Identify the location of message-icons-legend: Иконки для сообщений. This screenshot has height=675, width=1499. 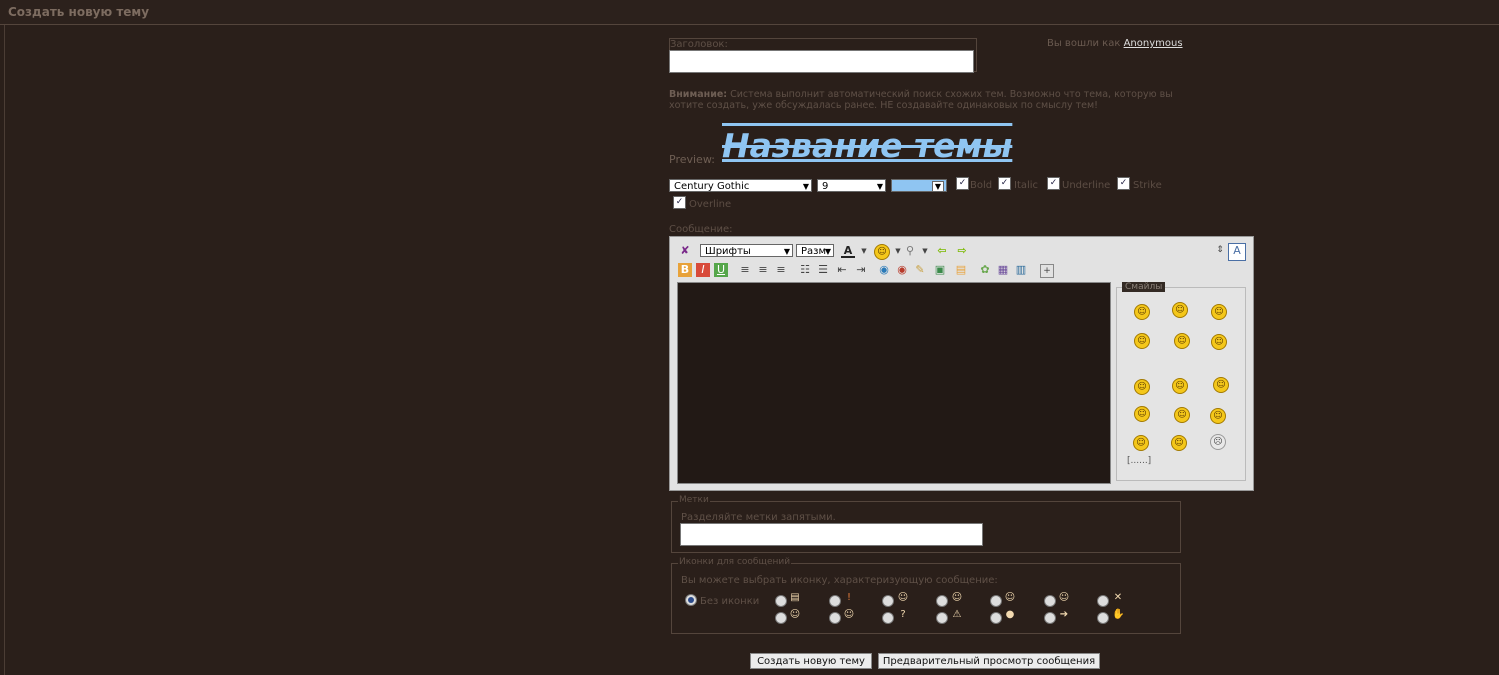
(735, 562).